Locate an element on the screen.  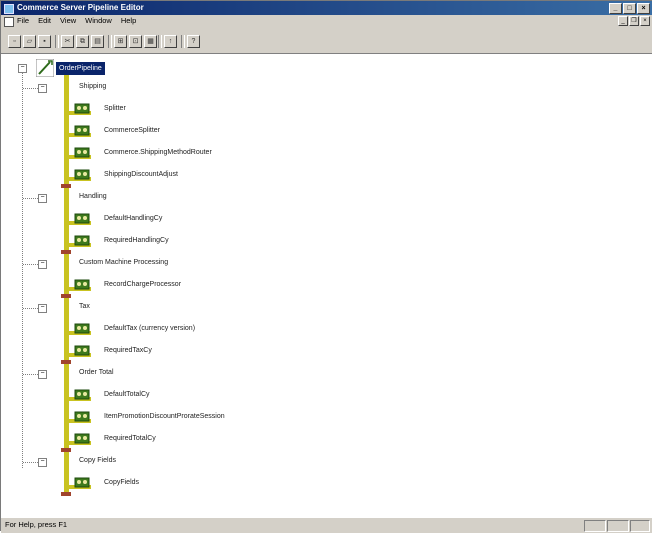
properties-button: ▦ is located at coordinates (150, 41).